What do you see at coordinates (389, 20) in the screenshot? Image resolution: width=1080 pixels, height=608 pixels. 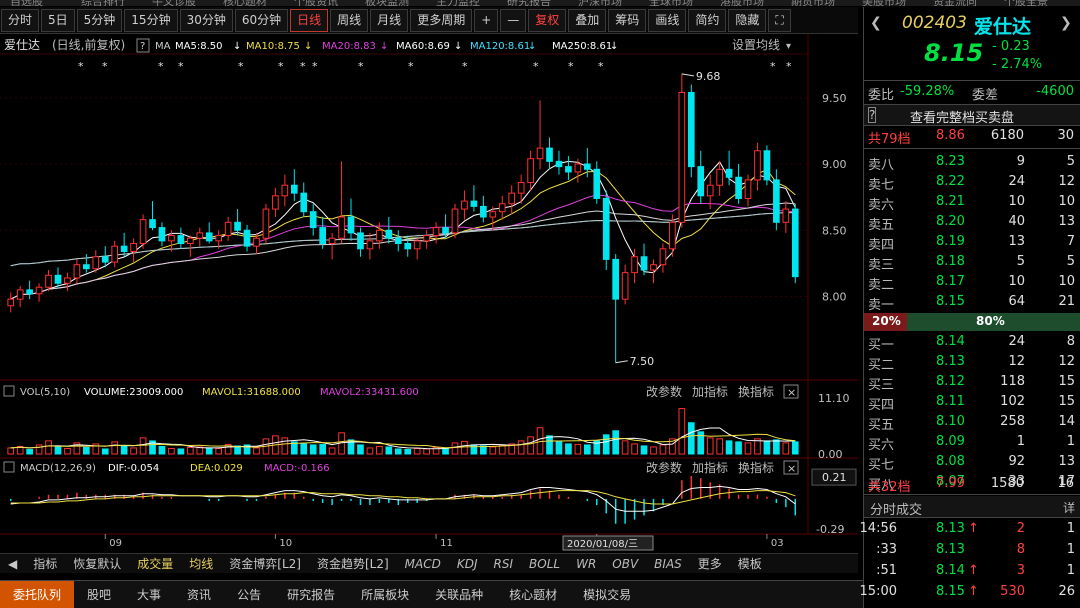 I see `toolbar-btn-8: 月线` at bounding box center [389, 20].